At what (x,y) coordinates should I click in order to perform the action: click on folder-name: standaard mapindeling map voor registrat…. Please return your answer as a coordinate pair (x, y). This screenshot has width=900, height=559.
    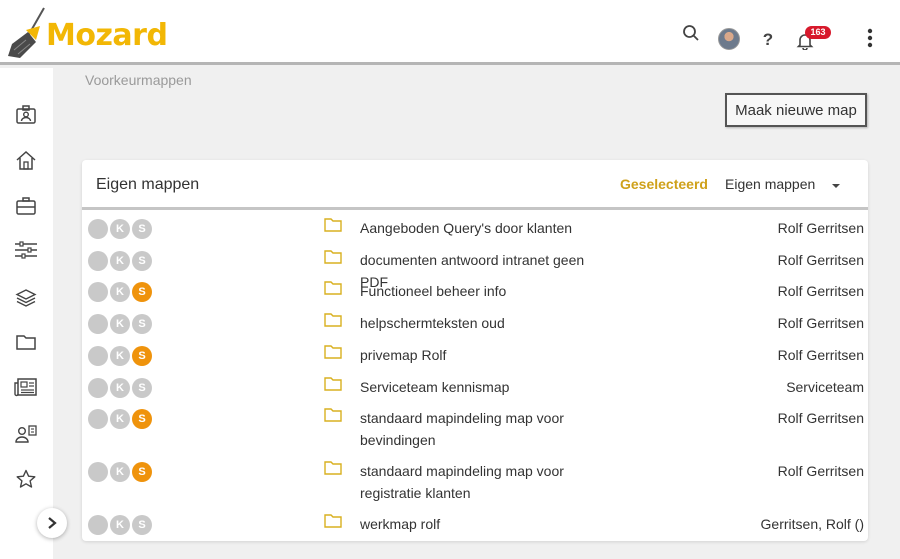
    Looking at the image, I should click on (480, 482).